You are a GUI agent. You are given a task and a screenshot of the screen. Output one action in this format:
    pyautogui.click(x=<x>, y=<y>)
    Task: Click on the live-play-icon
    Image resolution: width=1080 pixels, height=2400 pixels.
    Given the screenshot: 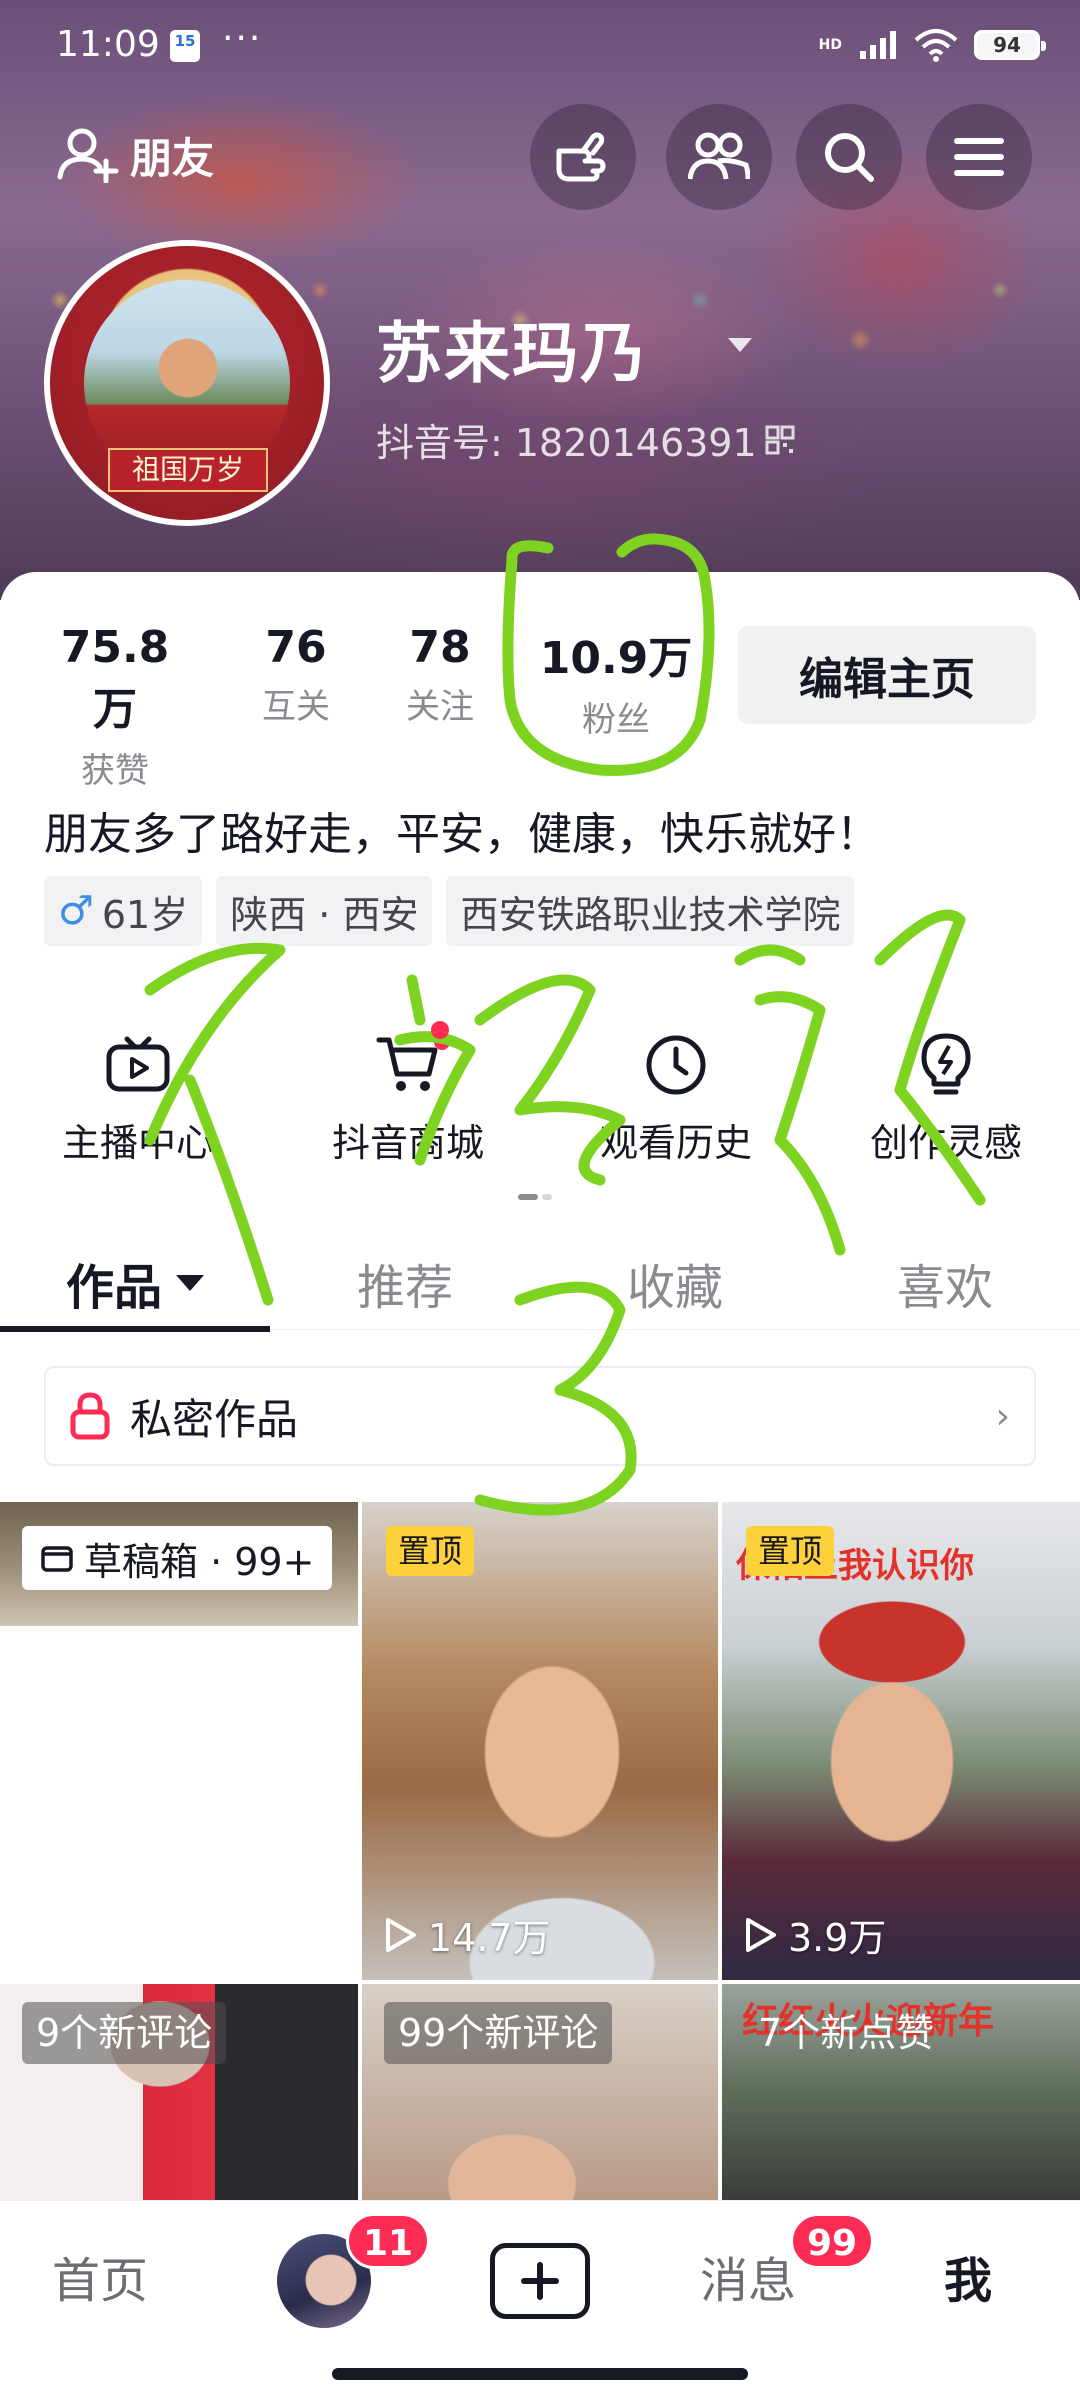 What is the action you would take?
    pyautogui.click(x=138, y=1064)
    